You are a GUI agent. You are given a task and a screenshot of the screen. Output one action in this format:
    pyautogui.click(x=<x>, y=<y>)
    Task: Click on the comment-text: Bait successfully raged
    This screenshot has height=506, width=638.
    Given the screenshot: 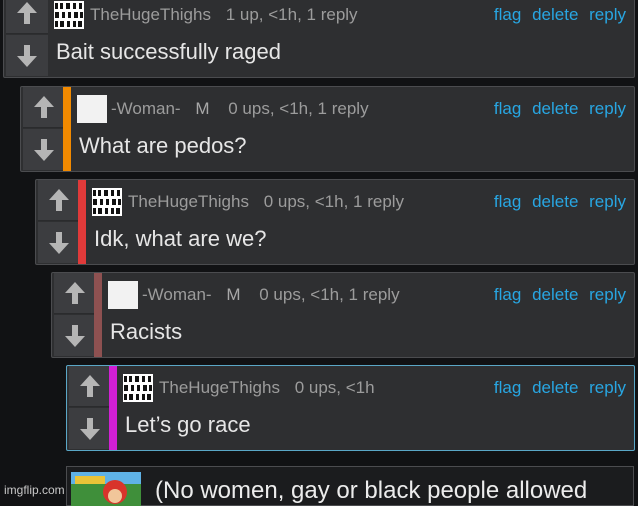 What is the action you would take?
    pyautogui.click(x=168, y=51)
    